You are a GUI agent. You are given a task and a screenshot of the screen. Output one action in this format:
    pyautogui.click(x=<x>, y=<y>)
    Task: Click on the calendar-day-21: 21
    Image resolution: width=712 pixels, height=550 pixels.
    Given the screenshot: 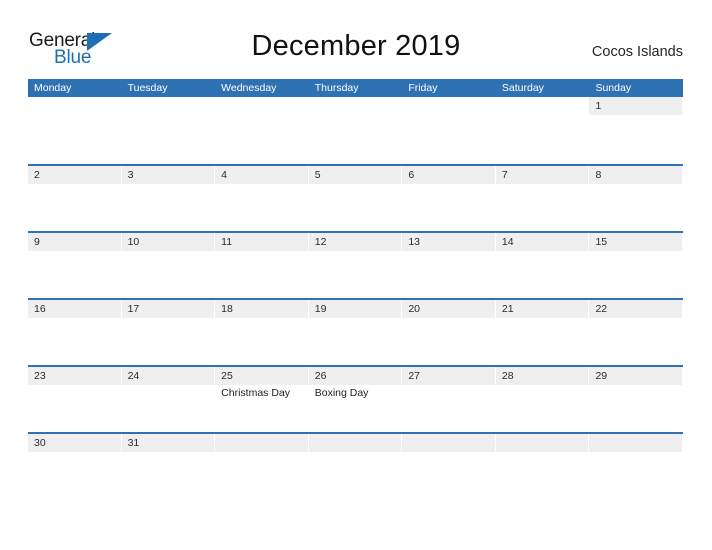 What is the action you would take?
    pyautogui.click(x=542, y=332)
    